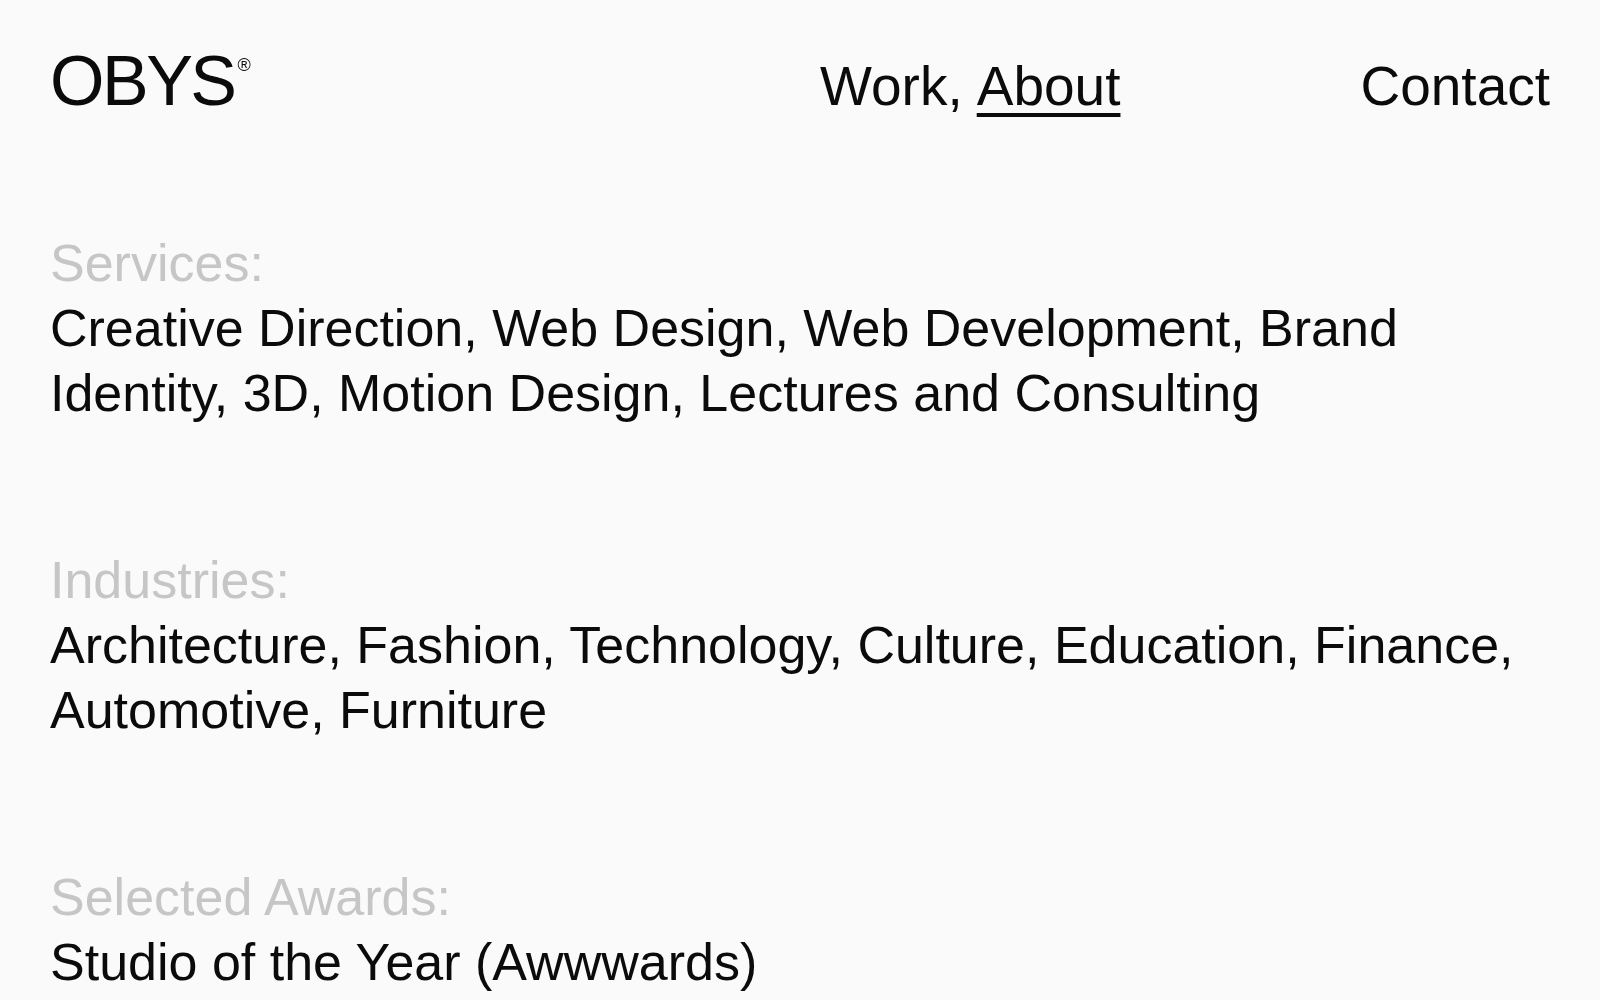 Image resolution: width=1600 pixels, height=1000 pixels. I want to click on nav-link: About, so click(1048, 86).